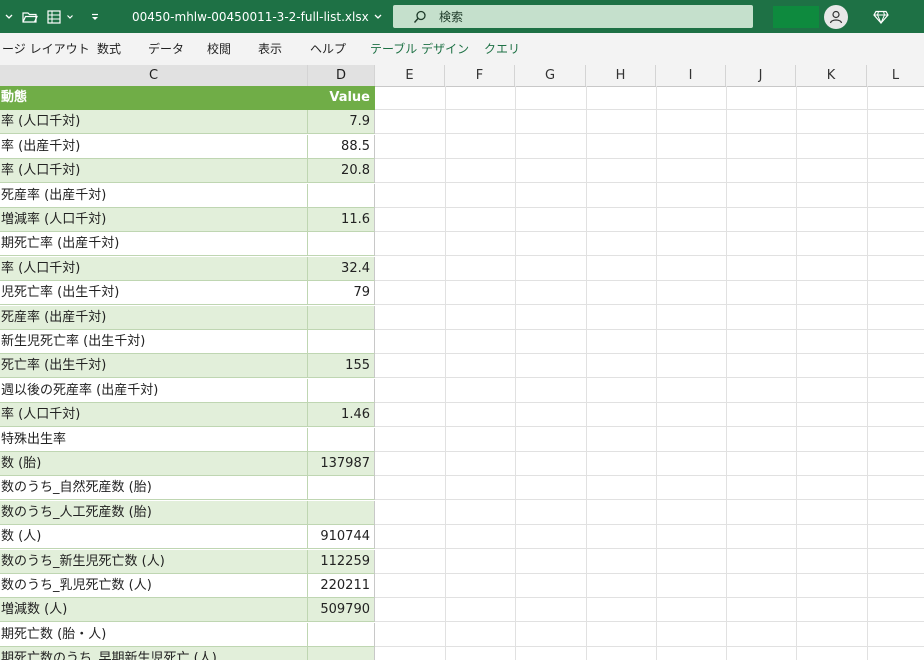 Image resolution: width=924 pixels, height=660 pixels. Describe the element at coordinates (831, 75) in the screenshot. I see `column-header-k: K` at that location.